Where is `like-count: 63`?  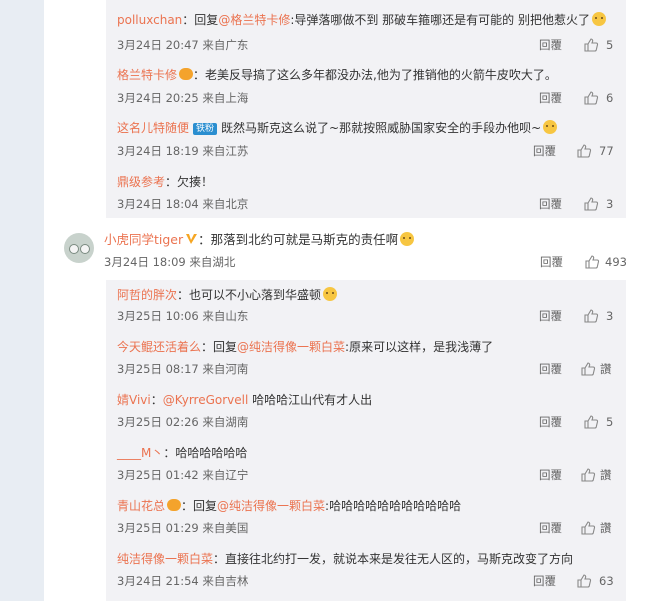 like-count: 63 is located at coordinates (606, 581).